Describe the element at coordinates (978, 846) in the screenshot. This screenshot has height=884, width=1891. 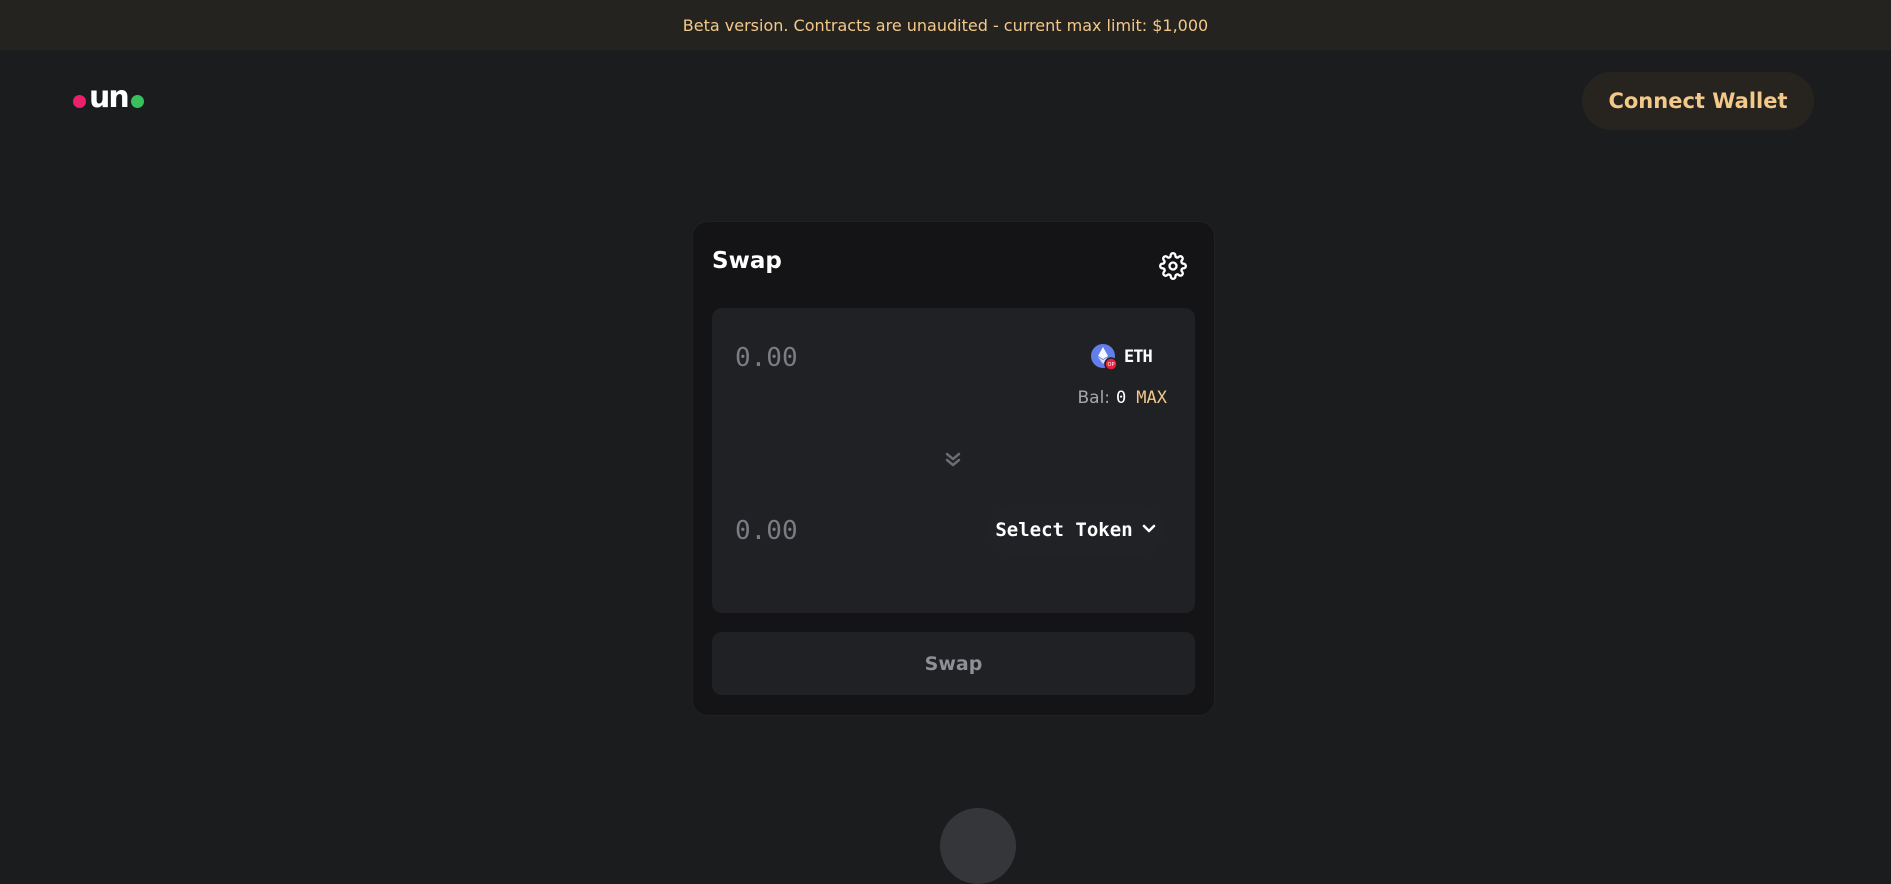
I see `floating-circle` at that location.